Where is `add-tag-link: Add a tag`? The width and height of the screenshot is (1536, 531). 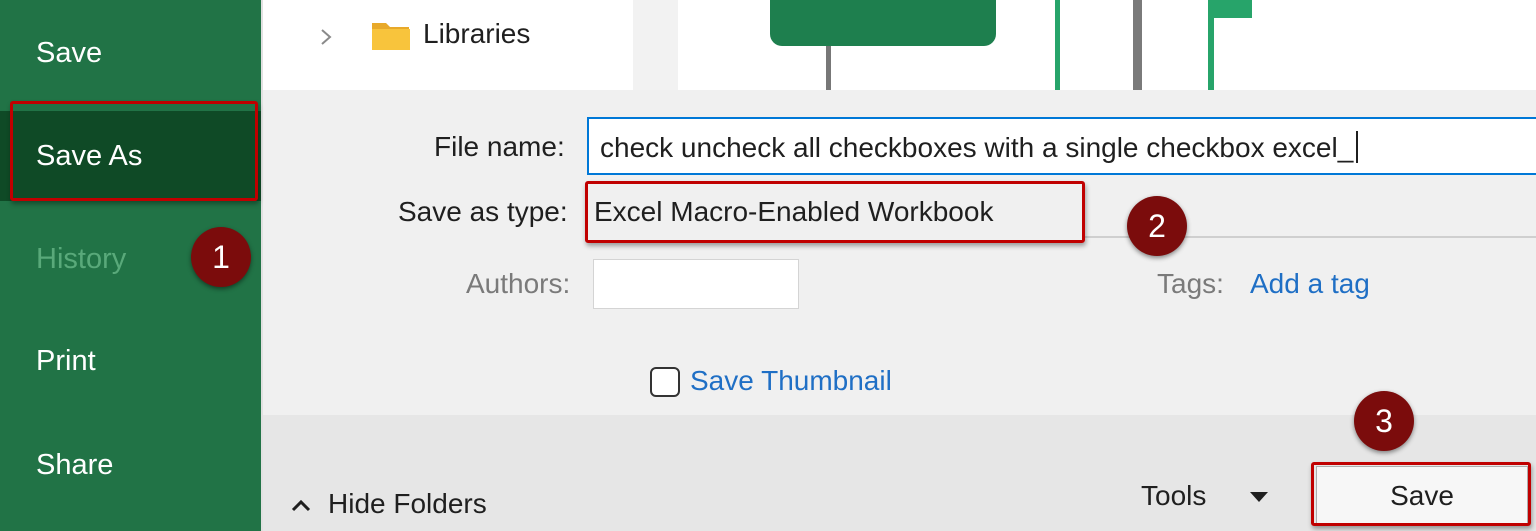
add-tag-link: Add a tag is located at coordinates (1310, 284).